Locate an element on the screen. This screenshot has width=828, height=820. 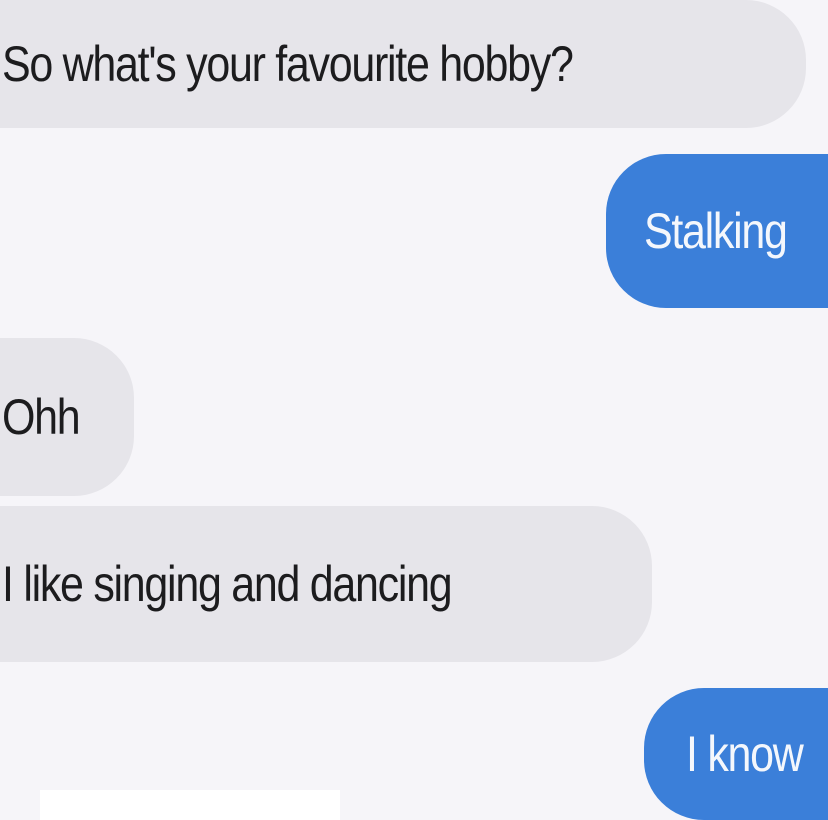
blank-area is located at coordinates (190, 805).